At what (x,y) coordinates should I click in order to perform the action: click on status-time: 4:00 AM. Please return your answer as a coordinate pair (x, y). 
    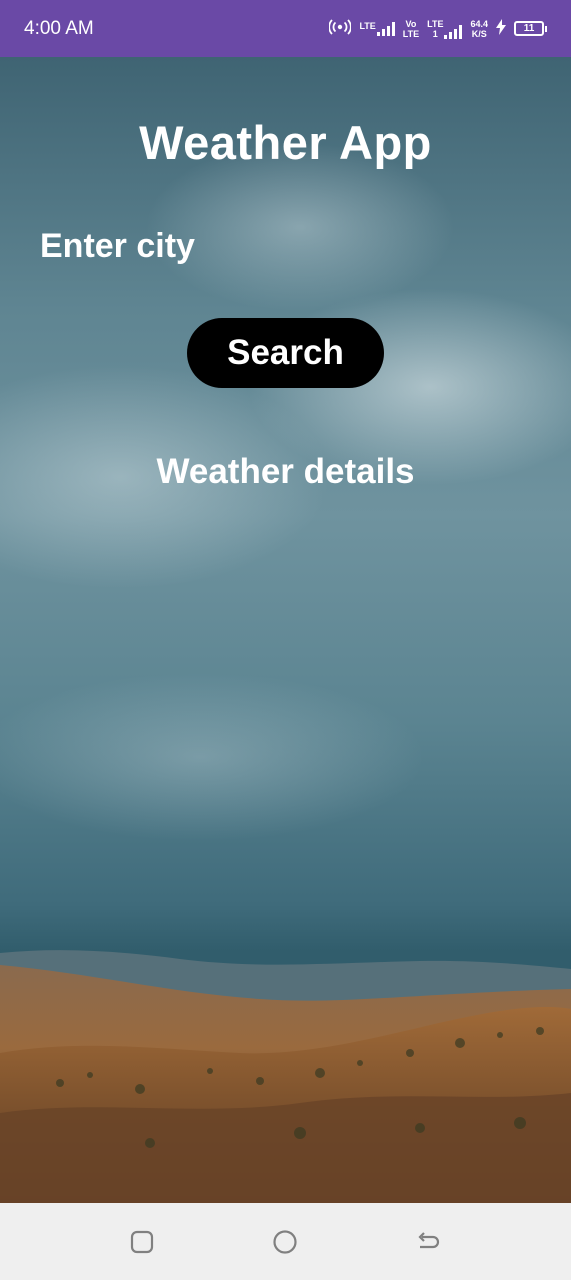
    Looking at the image, I should click on (59, 28).